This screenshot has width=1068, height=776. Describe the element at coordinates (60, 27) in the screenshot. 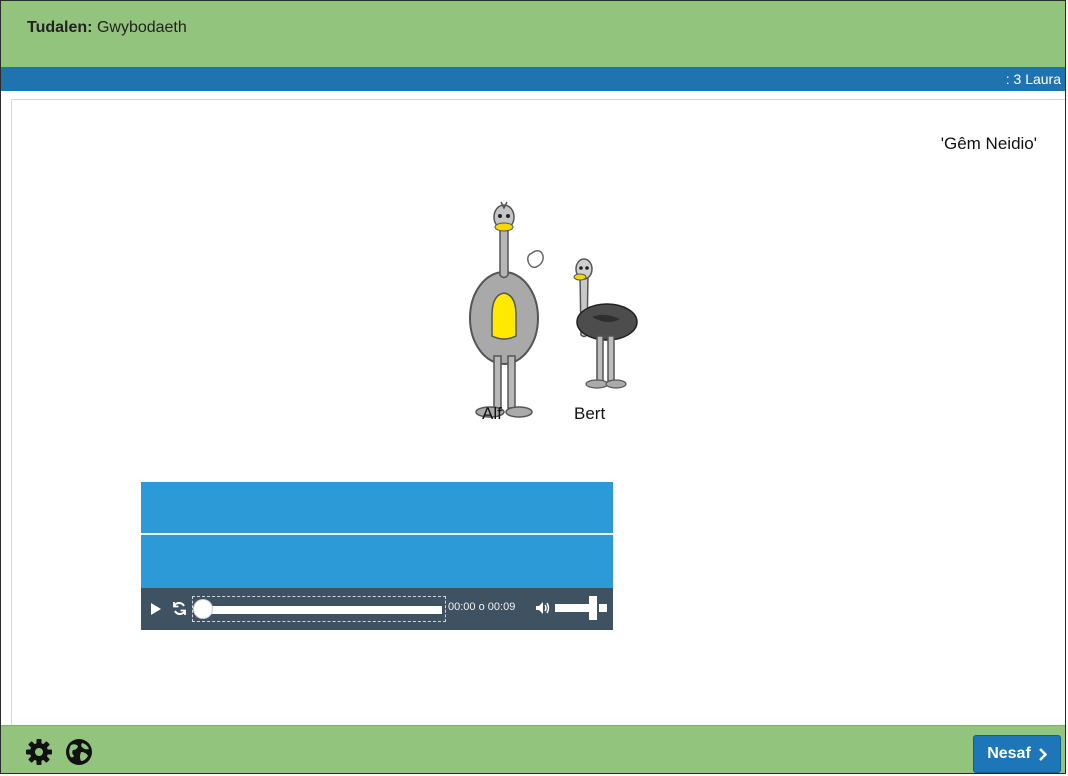

I see `page-label: Tudalen:` at that location.